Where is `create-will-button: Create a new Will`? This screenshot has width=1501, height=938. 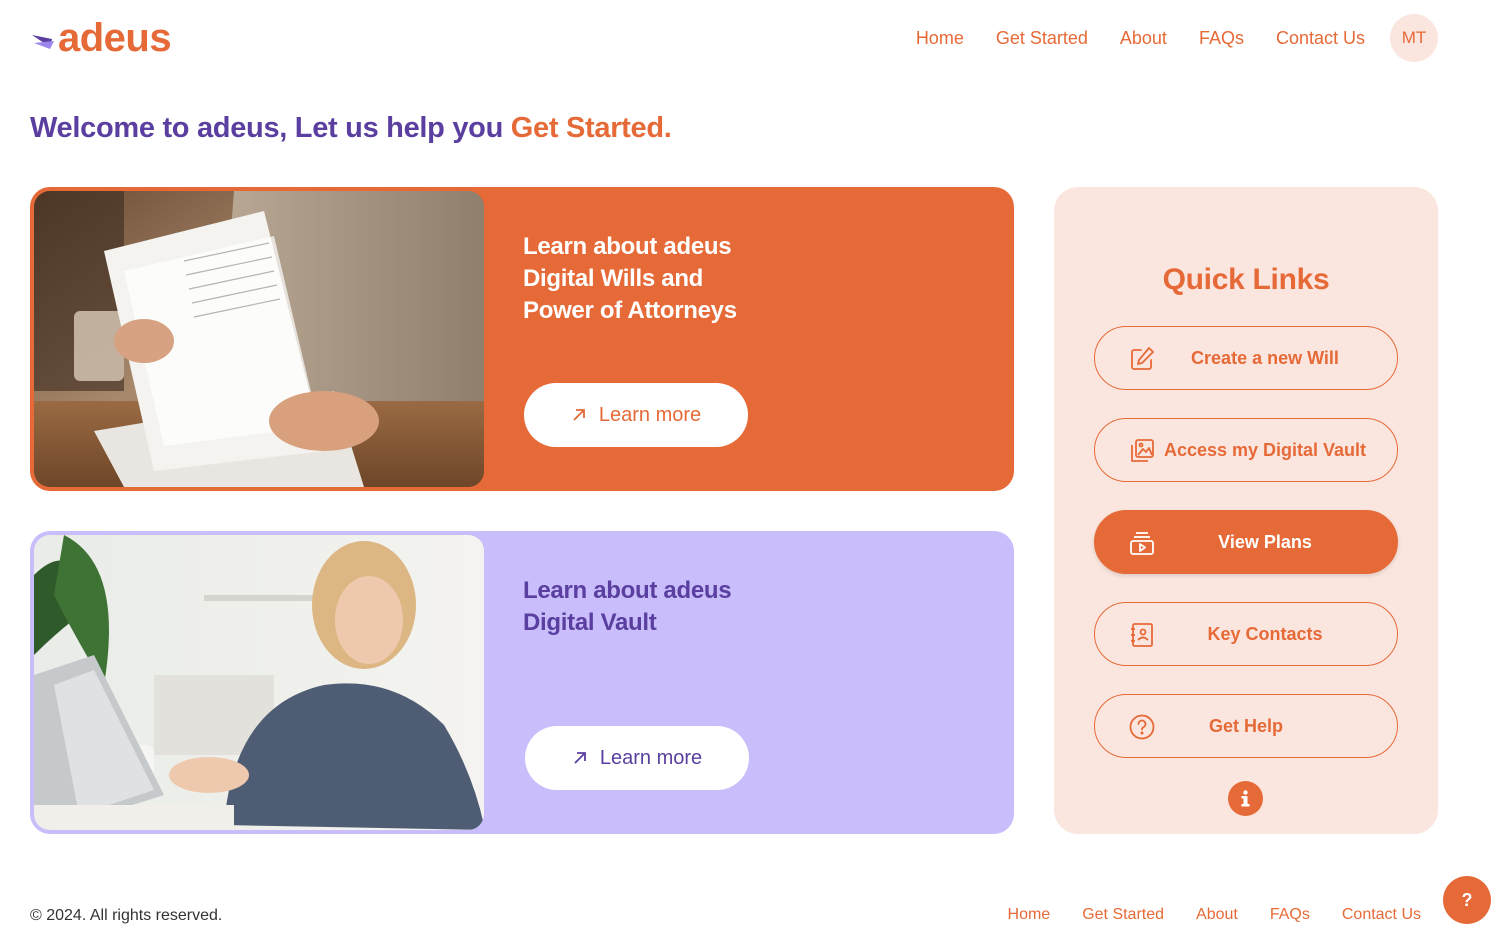 create-will-button: Create a new Will is located at coordinates (1246, 358).